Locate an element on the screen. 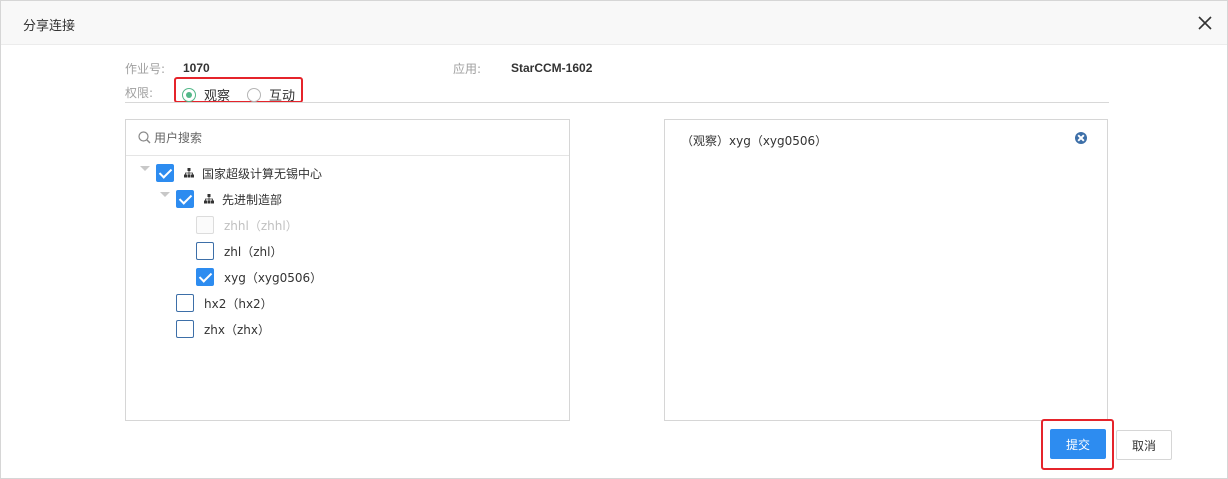 This screenshot has height=479, width=1228. tree-node-root: 国家超级计算无锡中心 is located at coordinates (239, 173).